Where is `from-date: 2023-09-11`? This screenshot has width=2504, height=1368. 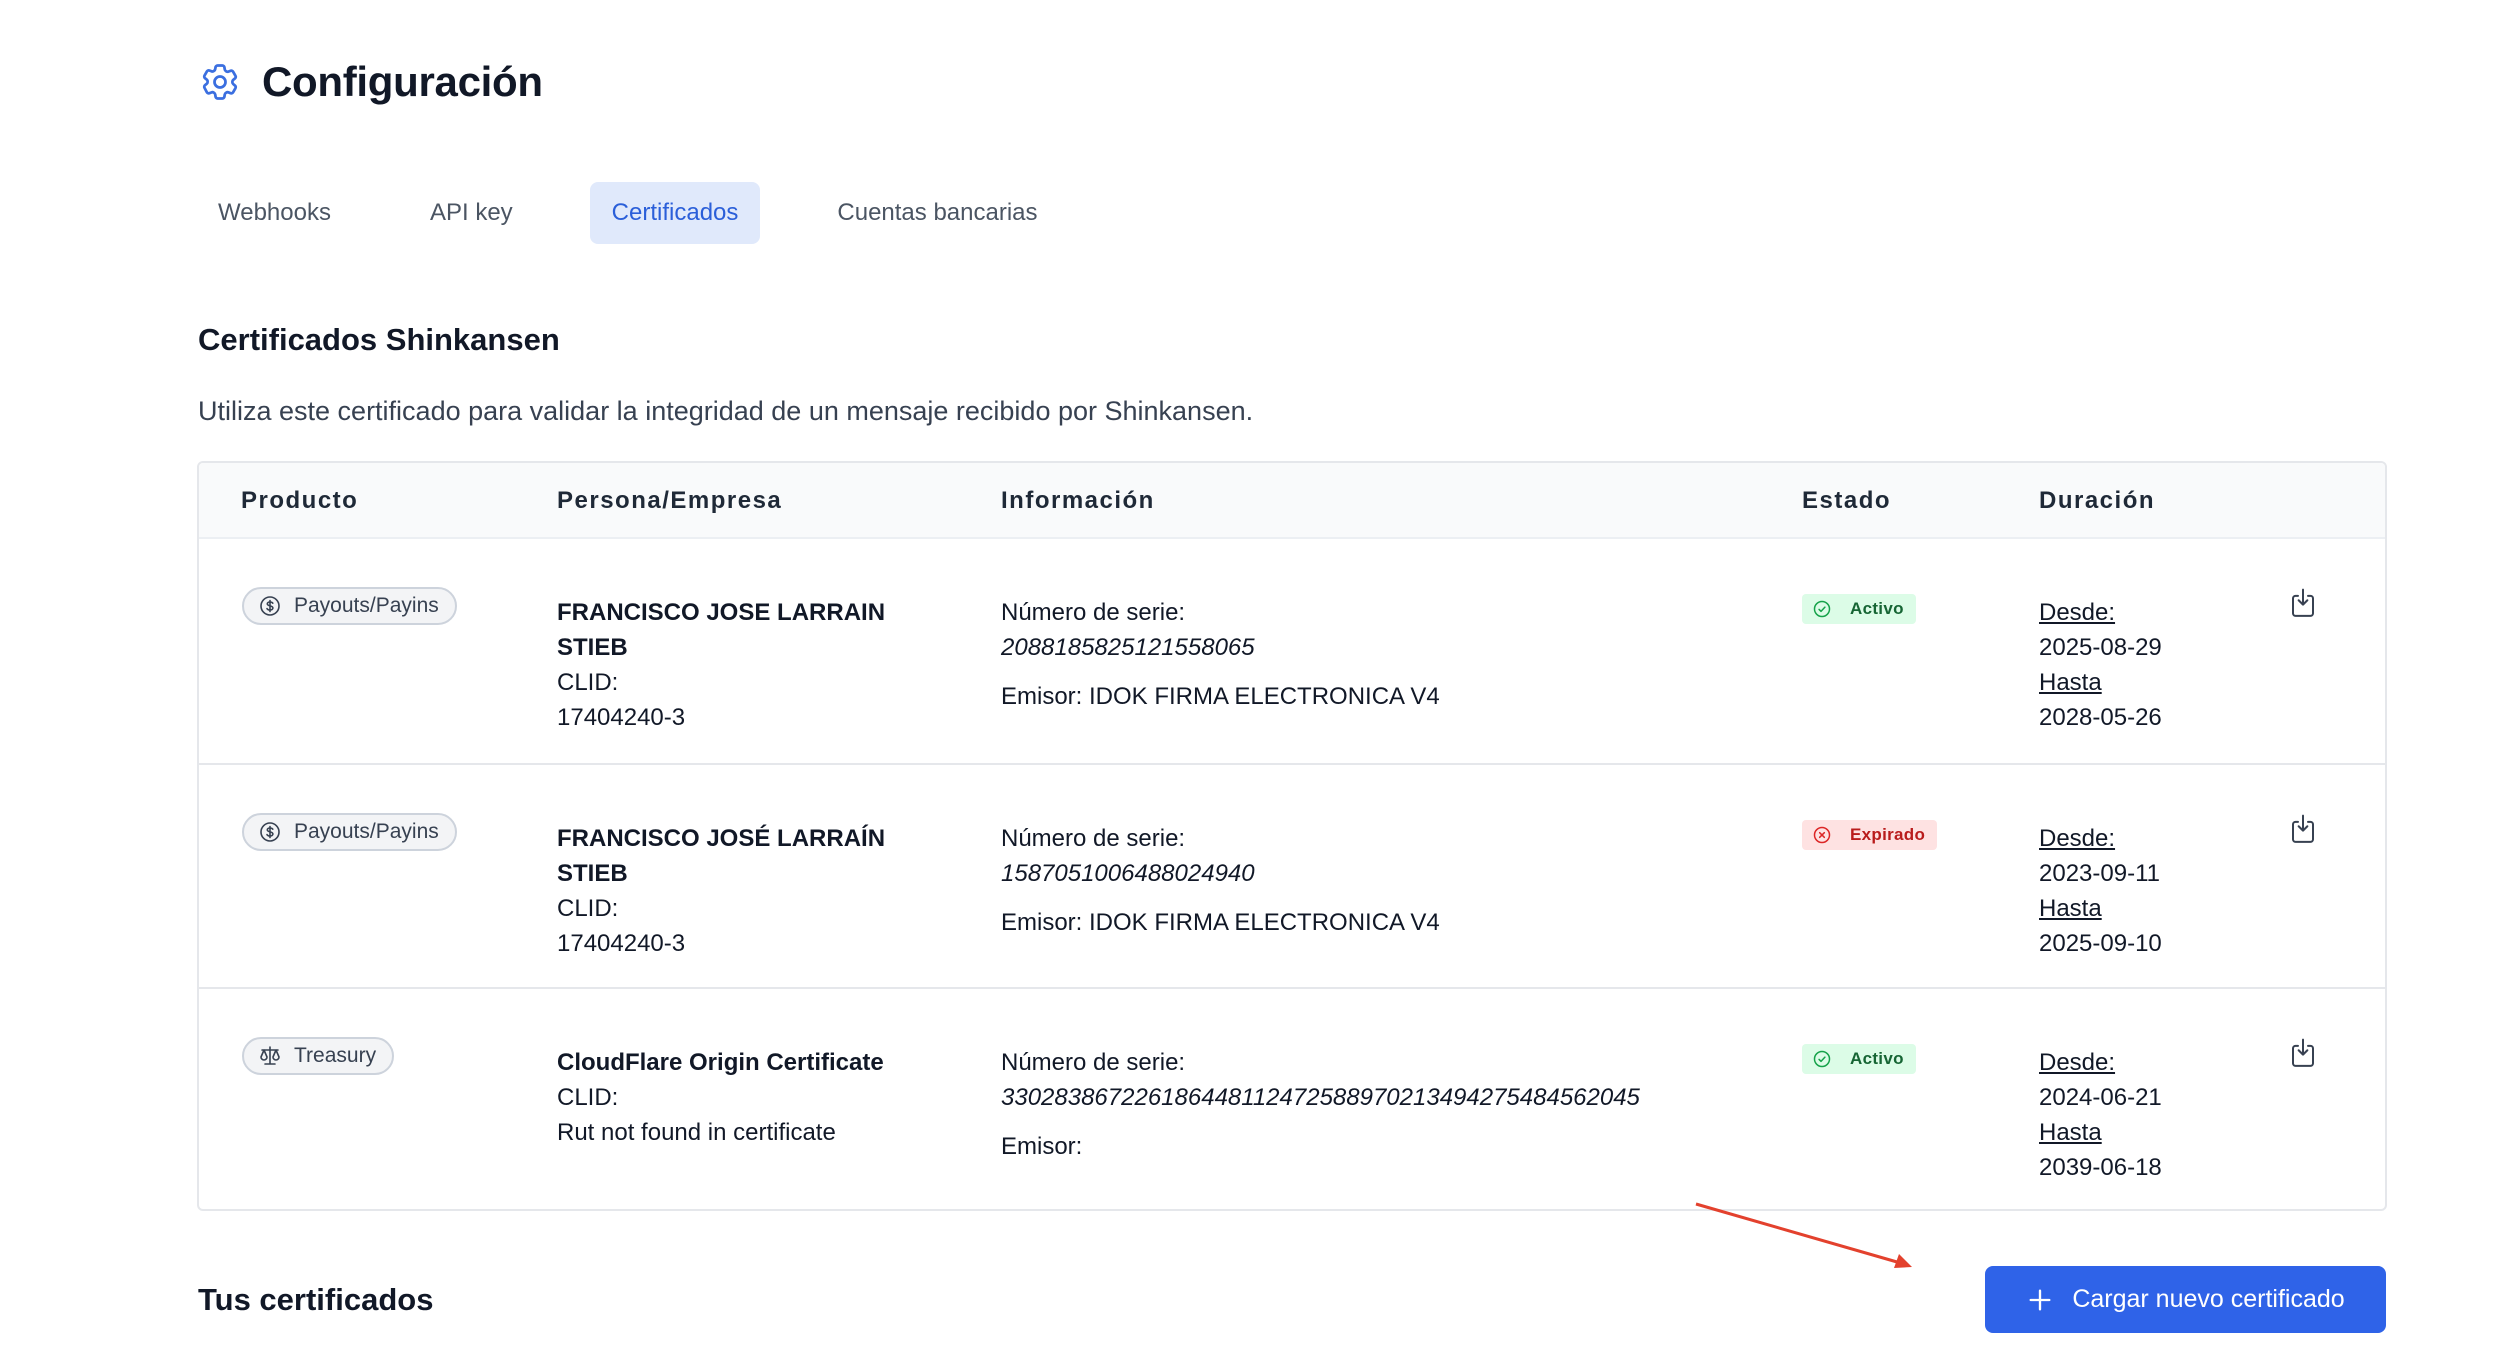
from-date: 2023-09-11 is located at coordinates (2099, 873).